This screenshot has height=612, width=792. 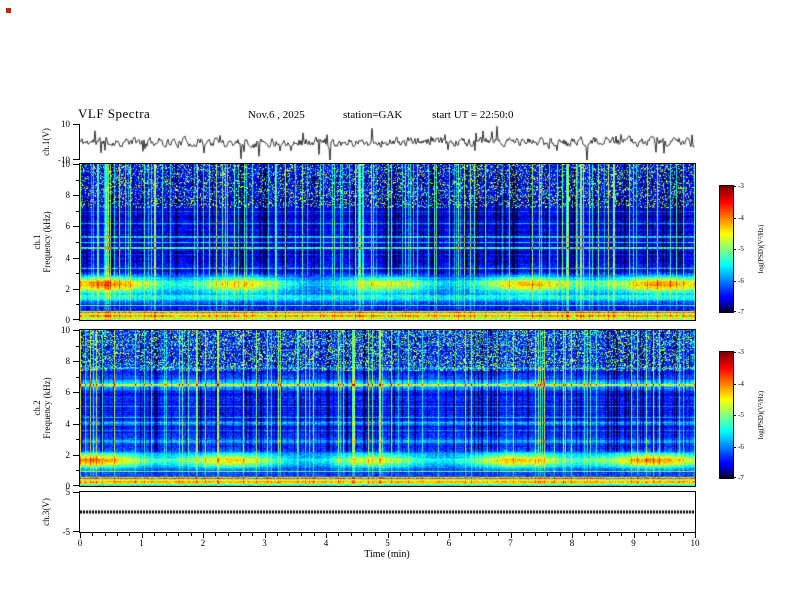 What do you see at coordinates (46, 512) in the screenshot?
I see `ch3-voltage-axis-label: ch.3(V)` at bounding box center [46, 512].